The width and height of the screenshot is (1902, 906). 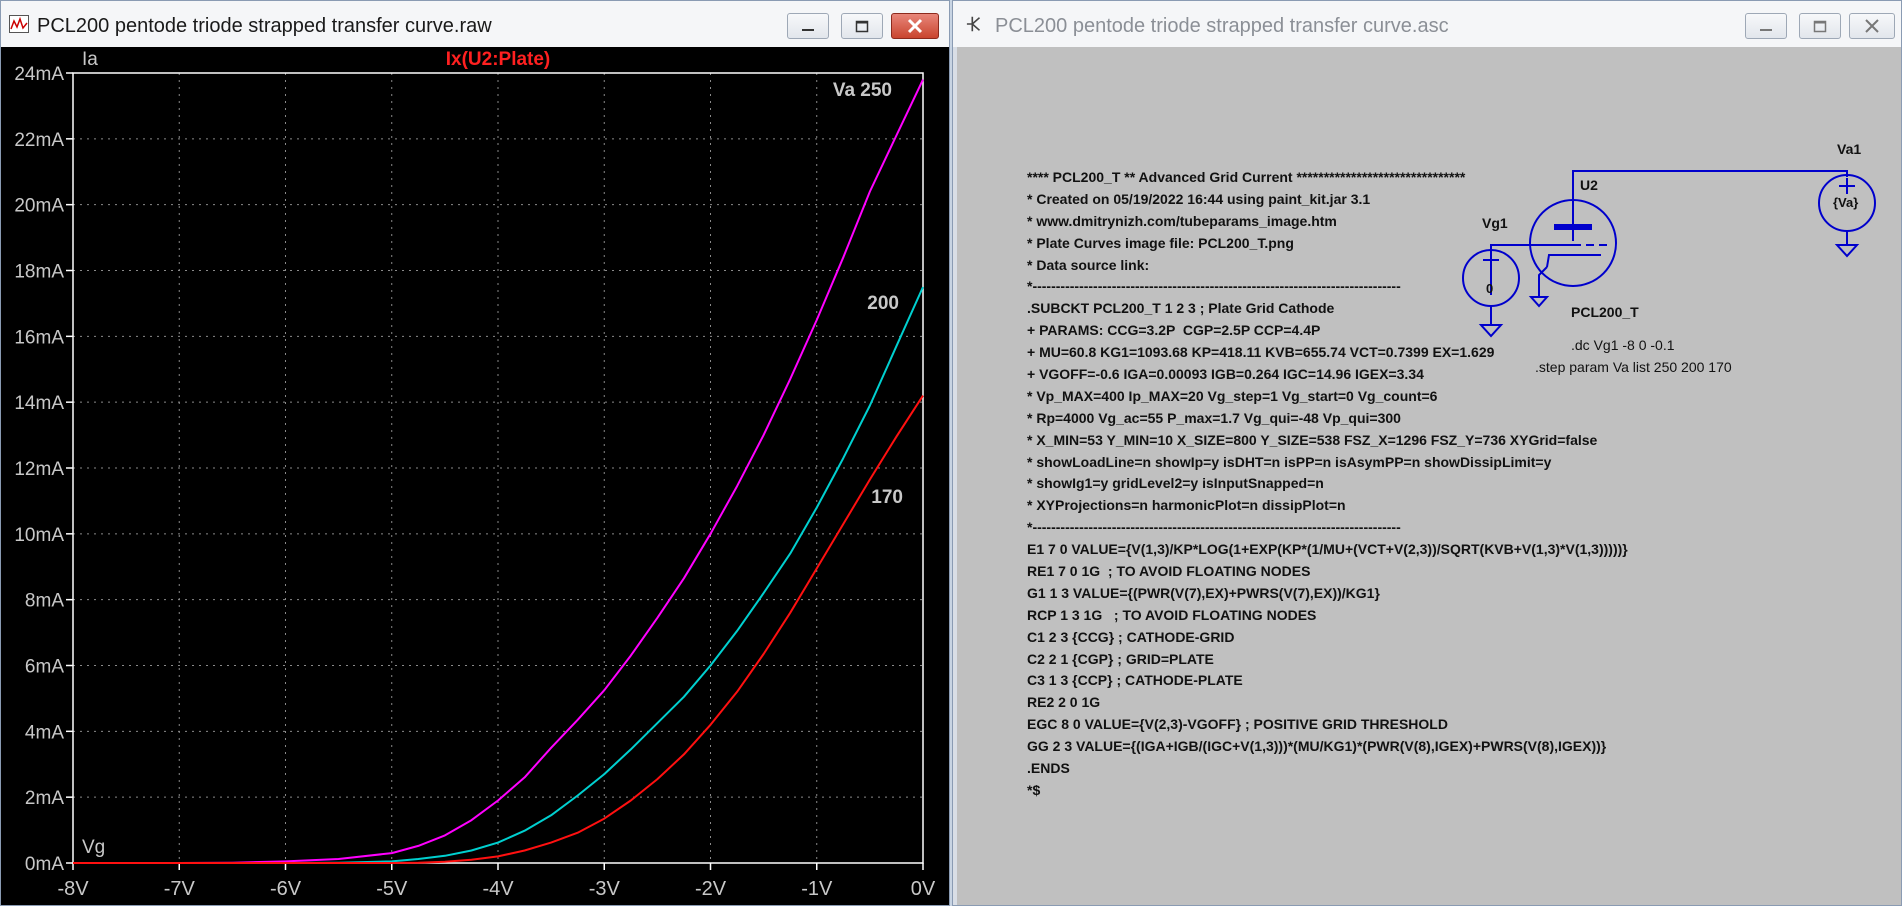 What do you see at coordinates (39, 403) in the screenshot?
I see `y-tick-label: 14mA` at bounding box center [39, 403].